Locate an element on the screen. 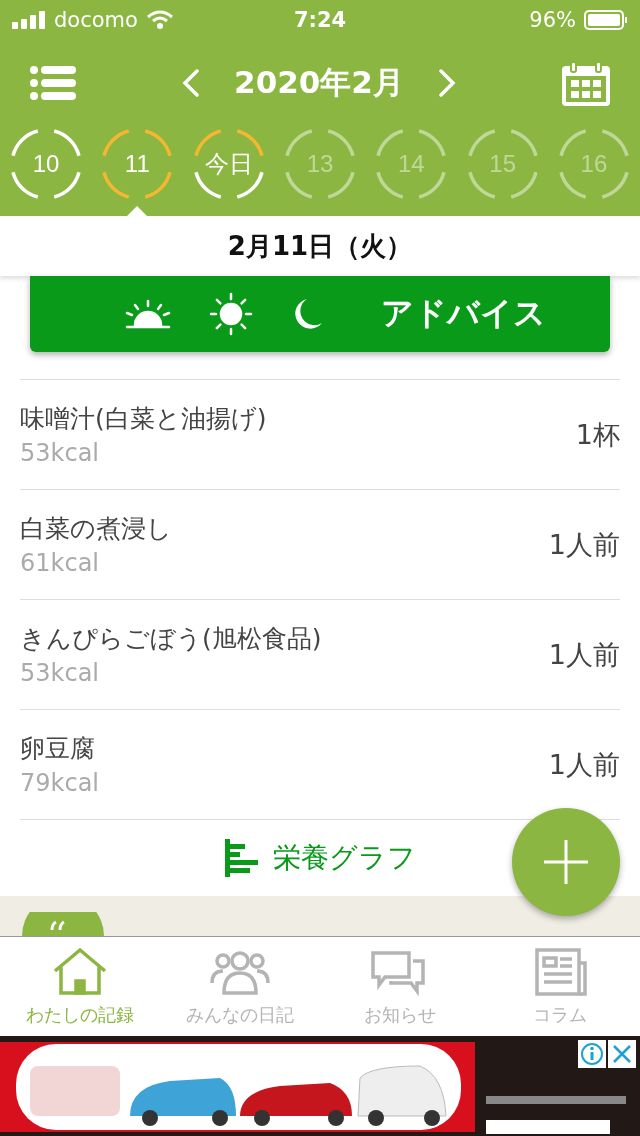  status-time: 7:24 is located at coordinates (320, 20).